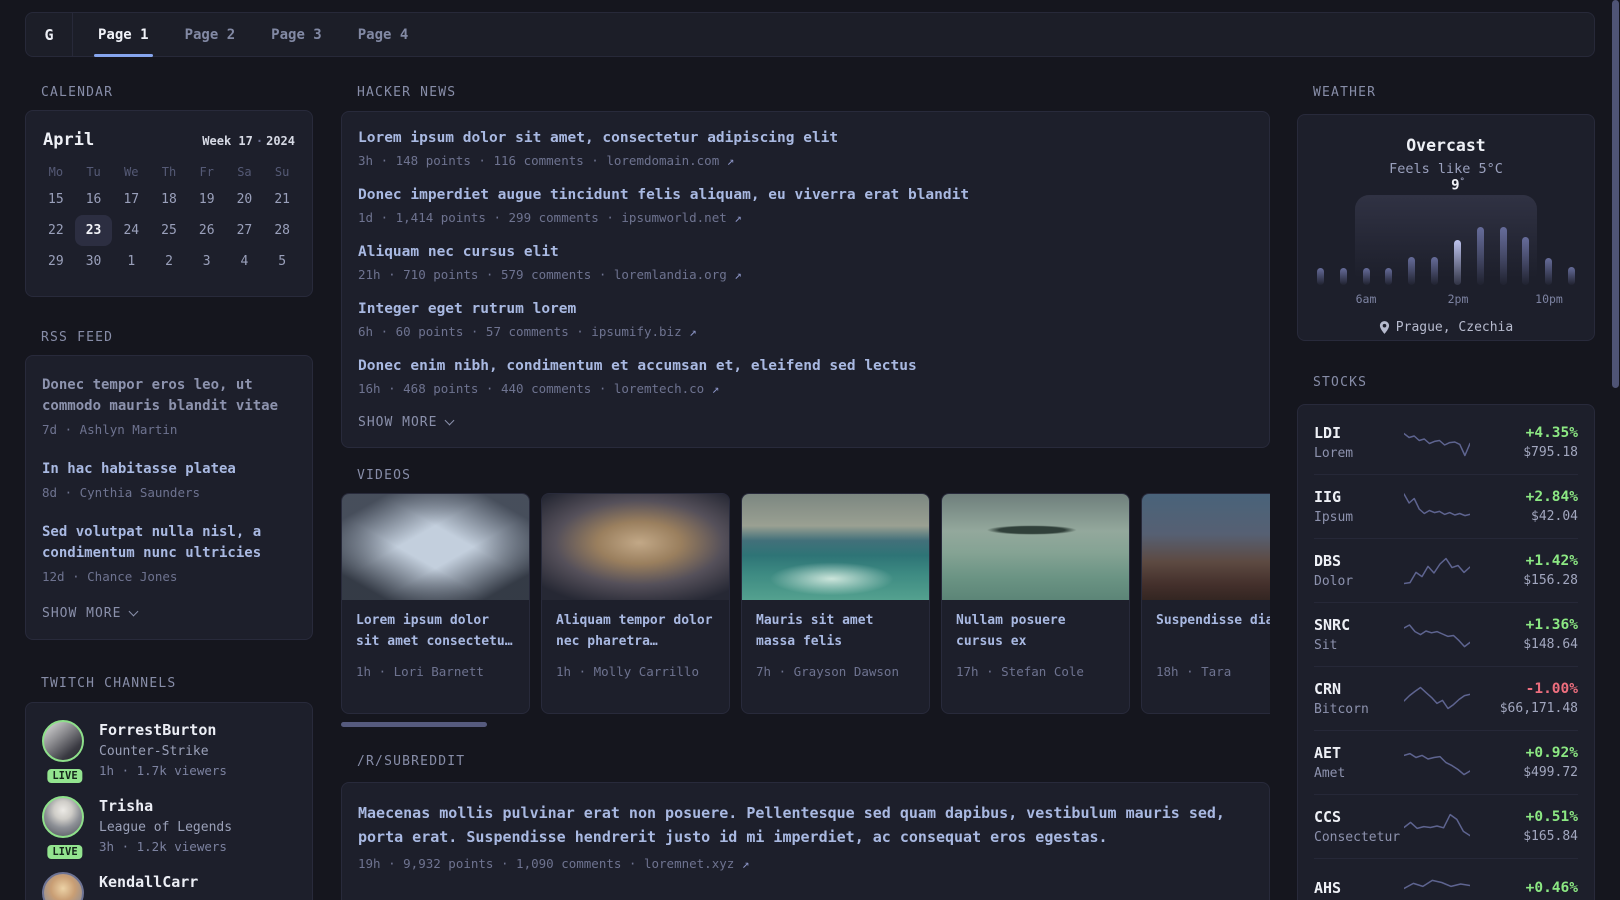 The width and height of the screenshot is (1620, 900). What do you see at coordinates (49, 34) in the screenshot?
I see `app-logo: G` at bounding box center [49, 34].